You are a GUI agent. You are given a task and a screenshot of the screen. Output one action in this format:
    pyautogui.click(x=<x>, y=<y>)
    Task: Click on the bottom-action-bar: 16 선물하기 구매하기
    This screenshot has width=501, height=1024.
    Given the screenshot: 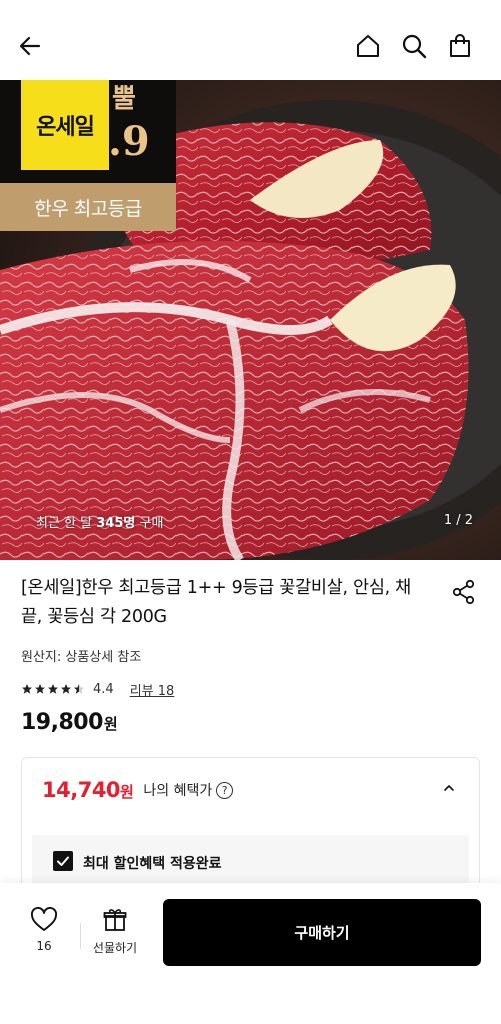 What is the action you would take?
    pyautogui.click(x=250, y=953)
    